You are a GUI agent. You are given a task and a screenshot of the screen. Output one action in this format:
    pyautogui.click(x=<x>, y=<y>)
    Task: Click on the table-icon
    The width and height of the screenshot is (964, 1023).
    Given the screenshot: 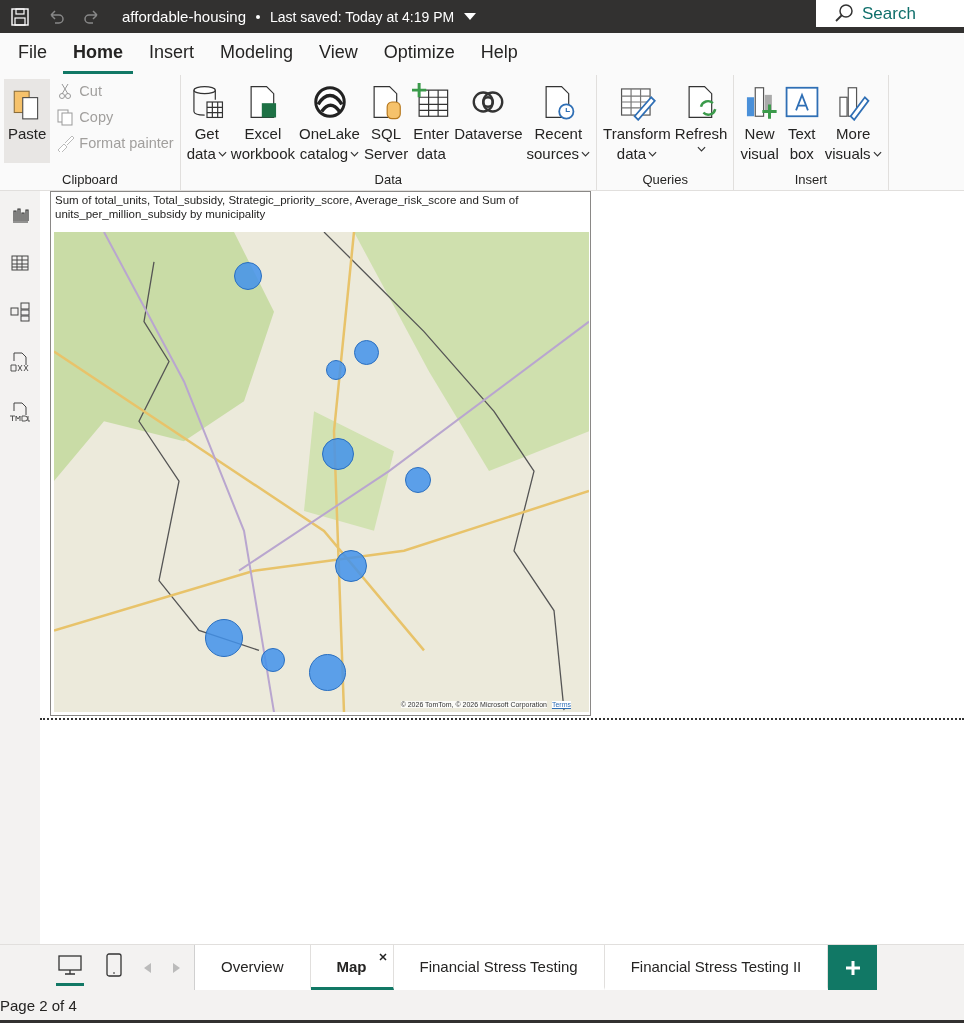 What is the action you would take?
    pyautogui.click(x=20, y=263)
    